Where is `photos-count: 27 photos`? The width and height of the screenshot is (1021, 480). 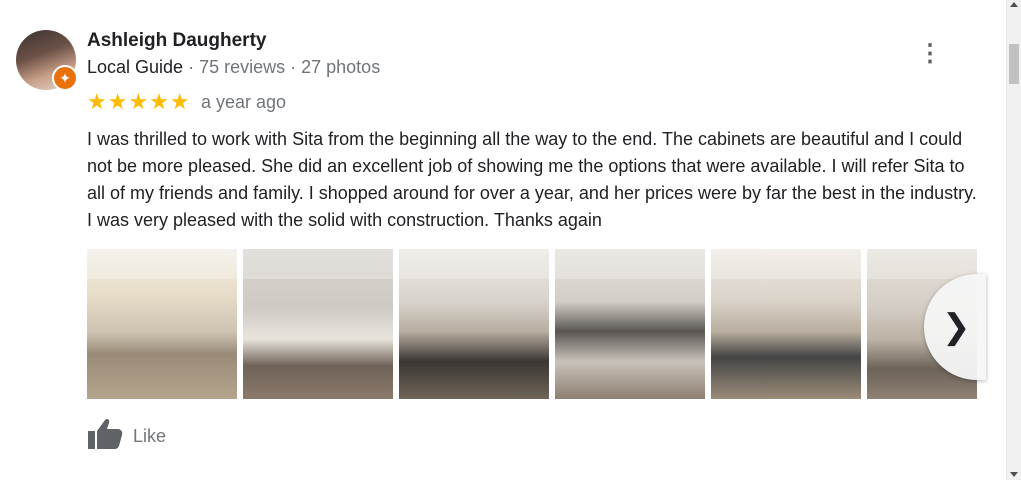 photos-count: 27 photos is located at coordinates (341, 67).